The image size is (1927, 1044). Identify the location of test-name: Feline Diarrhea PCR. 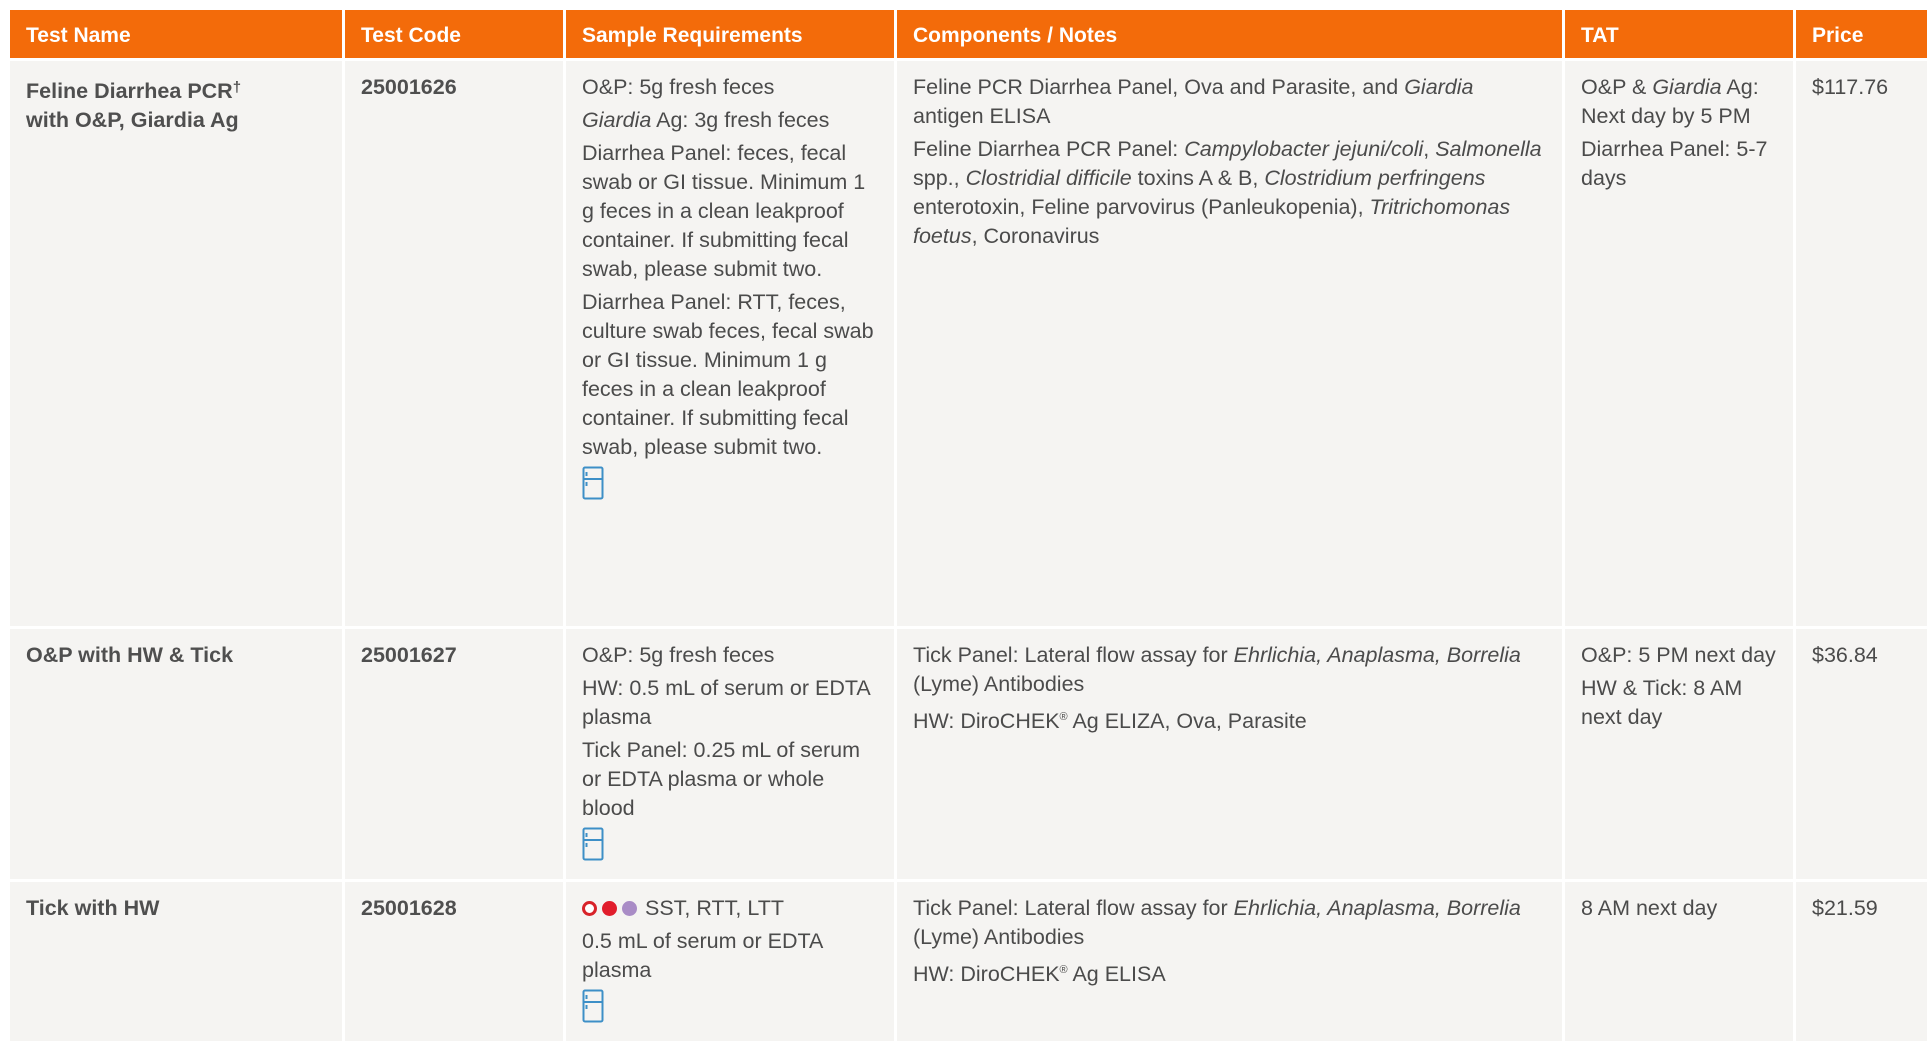
(129, 91).